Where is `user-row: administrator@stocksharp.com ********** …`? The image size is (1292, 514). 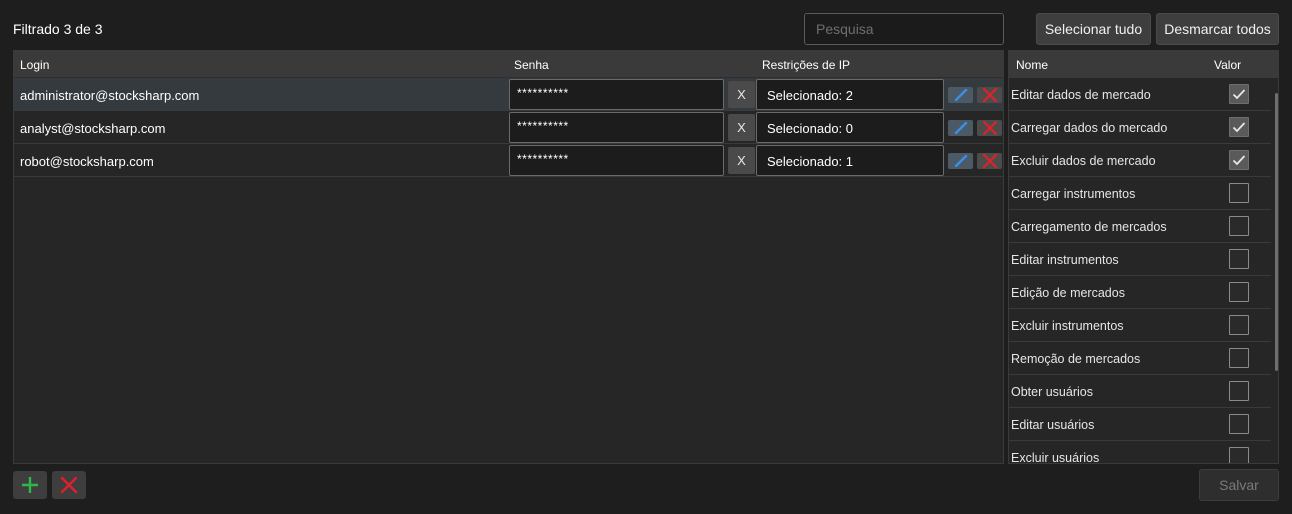 user-row: administrator@stocksharp.com ********** … is located at coordinates (508, 94).